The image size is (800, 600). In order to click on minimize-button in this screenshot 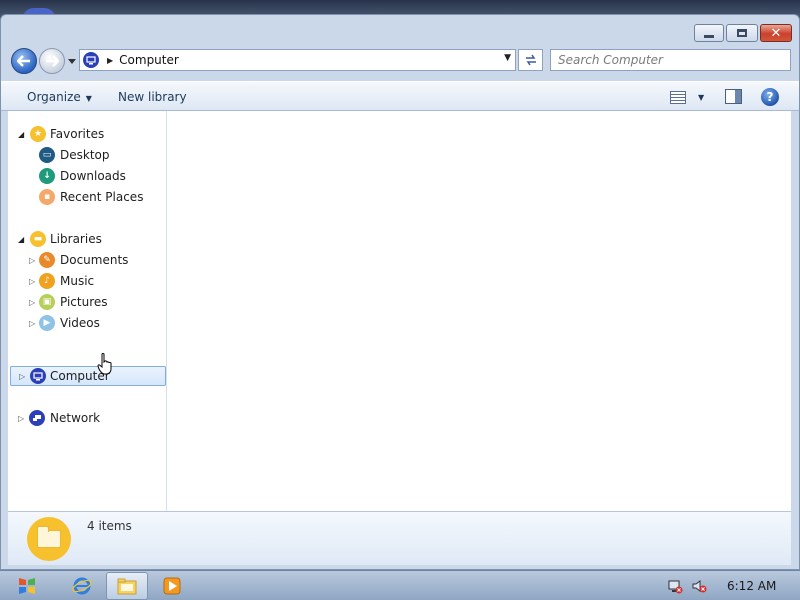, I will do `click(709, 33)`.